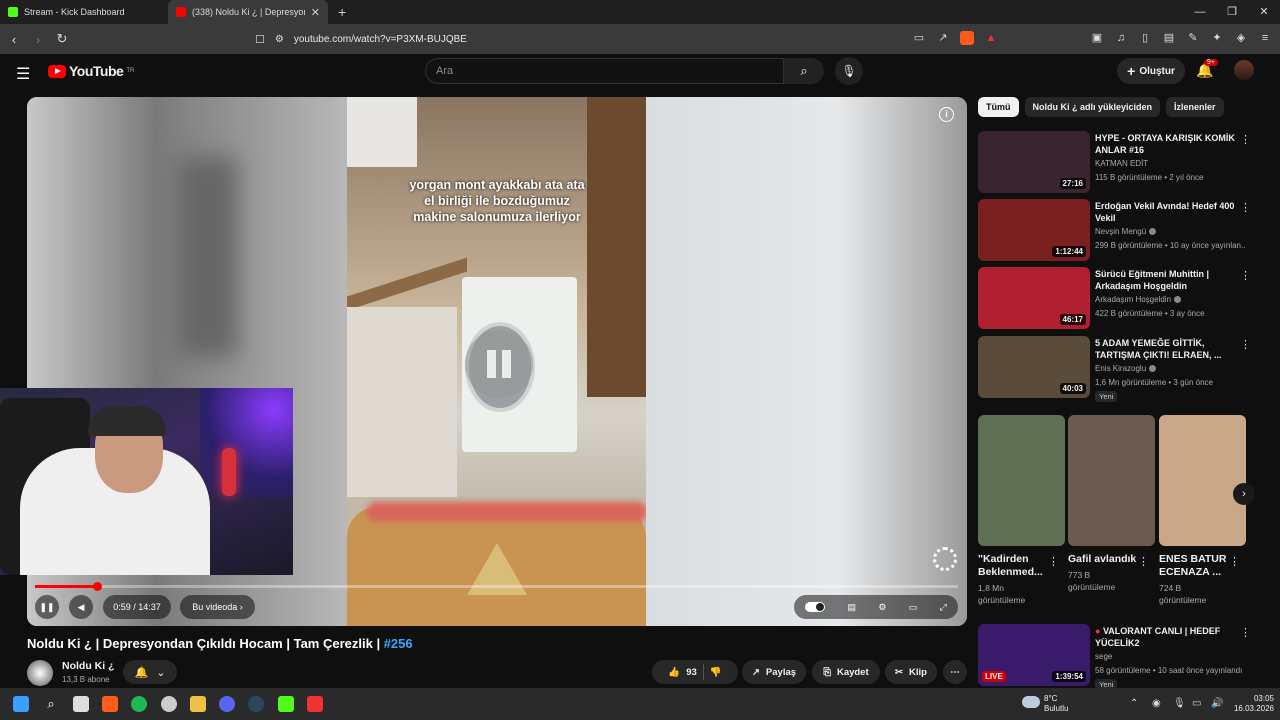 This screenshot has height=720, width=1280. What do you see at coordinates (1241, 38) in the screenshot?
I see `vpn-icon: ◈` at bounding box center [1241, 38].